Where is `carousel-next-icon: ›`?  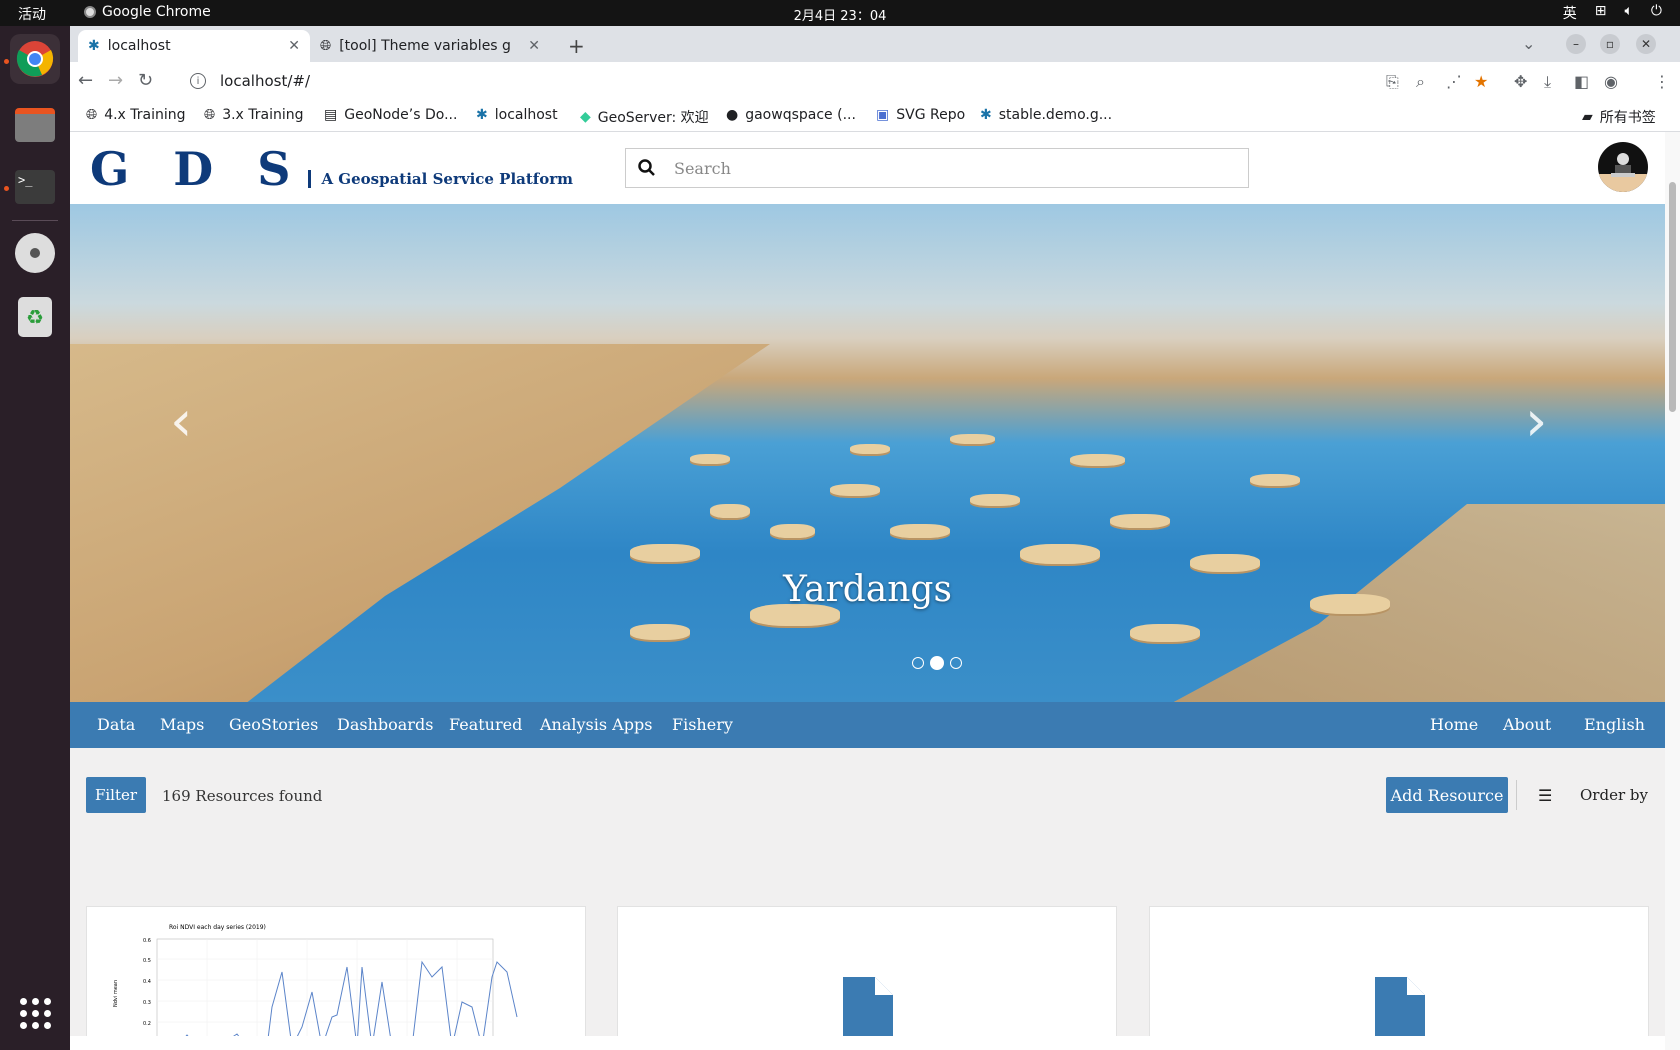
carousel-next-icon: › is located at coordinates (1536, 421).